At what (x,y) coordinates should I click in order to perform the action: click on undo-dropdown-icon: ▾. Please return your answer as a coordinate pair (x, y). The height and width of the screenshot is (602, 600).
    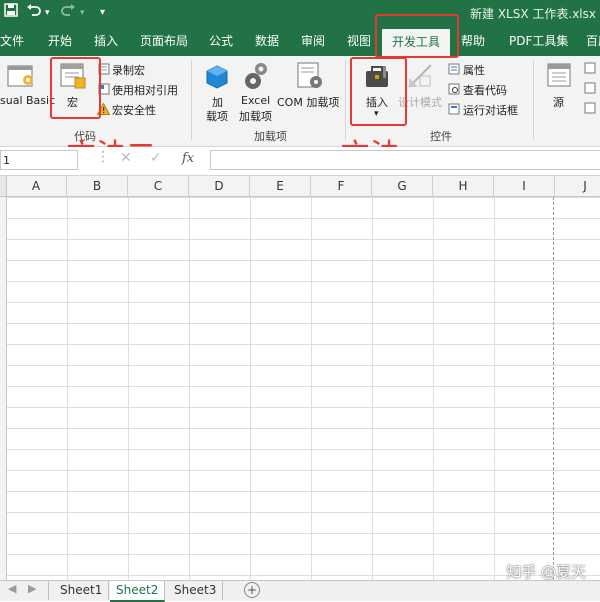
    Looking at the image, I should click on (47, 13).